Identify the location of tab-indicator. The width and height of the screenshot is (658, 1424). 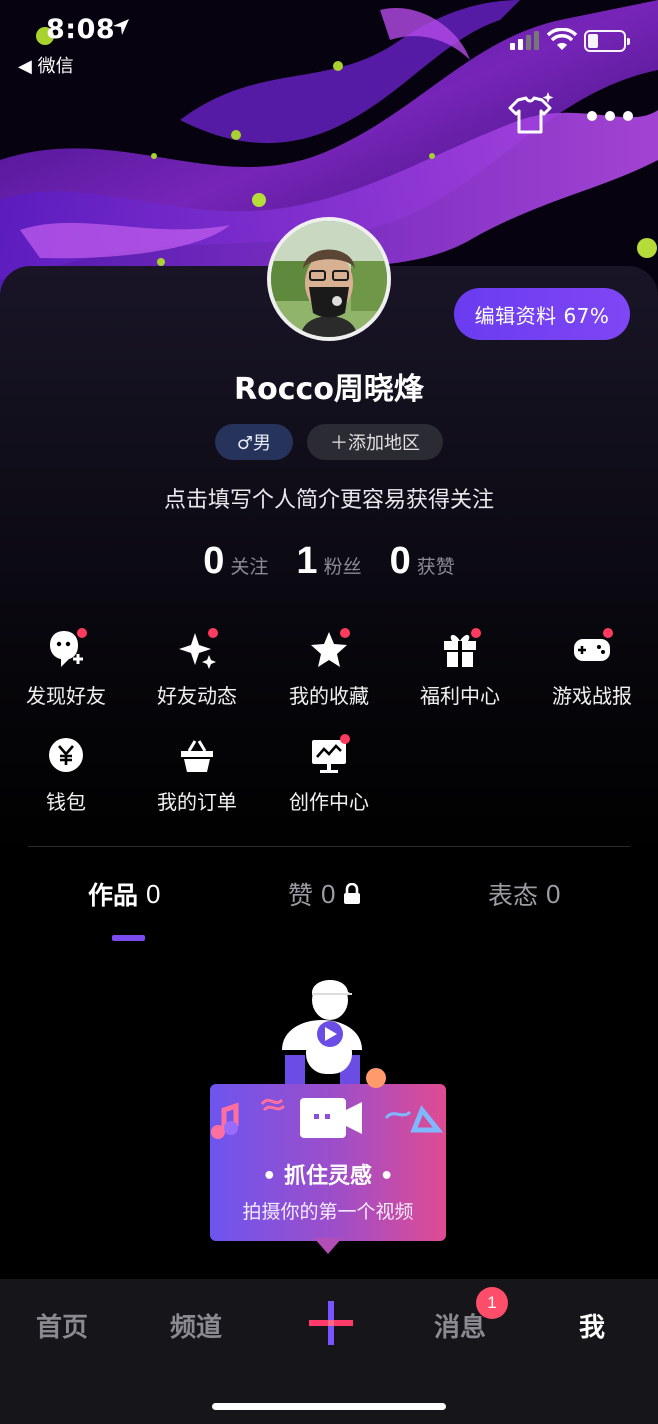
(128, 938).